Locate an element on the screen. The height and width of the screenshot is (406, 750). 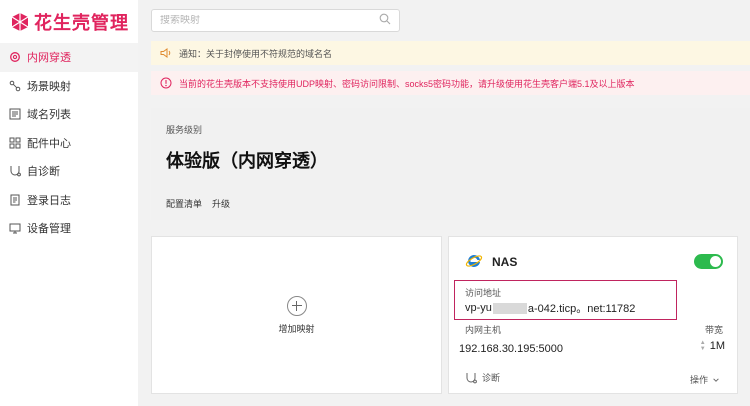
upgrade-link: 升级 is located at coordinates (221, 203).